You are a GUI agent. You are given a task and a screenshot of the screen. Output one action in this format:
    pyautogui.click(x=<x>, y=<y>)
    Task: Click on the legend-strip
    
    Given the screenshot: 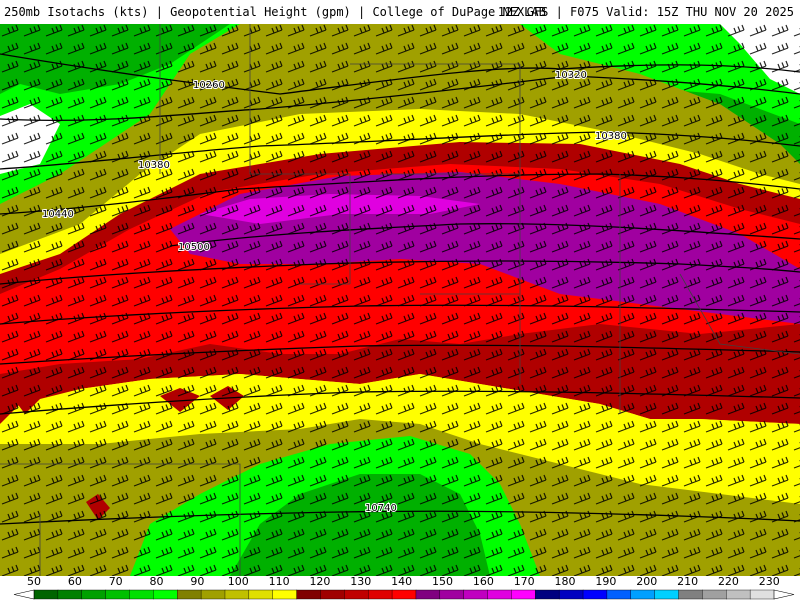 What is the action you would take?
    pyautogui.click(x=404, y=594)
    